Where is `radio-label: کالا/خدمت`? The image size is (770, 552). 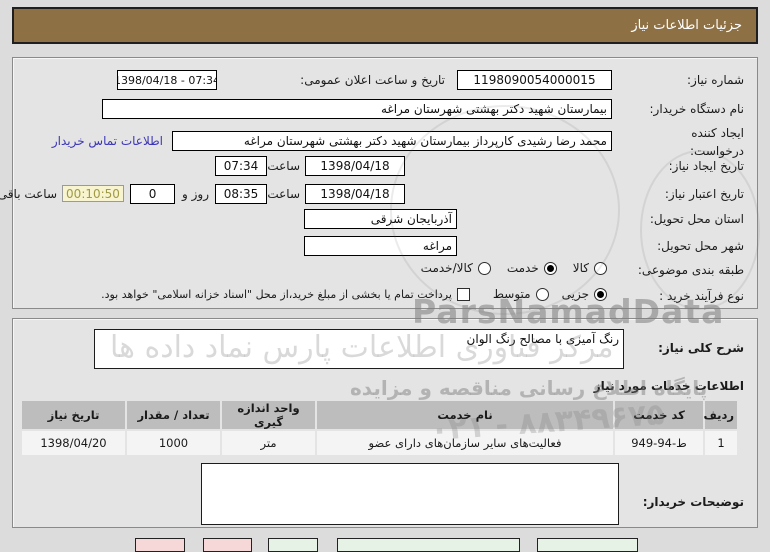
radio-label: کالا/خدمت is located at coordinates (446, 268).